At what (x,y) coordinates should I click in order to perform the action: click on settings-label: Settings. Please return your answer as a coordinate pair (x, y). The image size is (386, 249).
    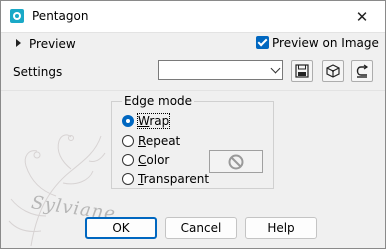
    Looking at the image, I should click on (38, 72).